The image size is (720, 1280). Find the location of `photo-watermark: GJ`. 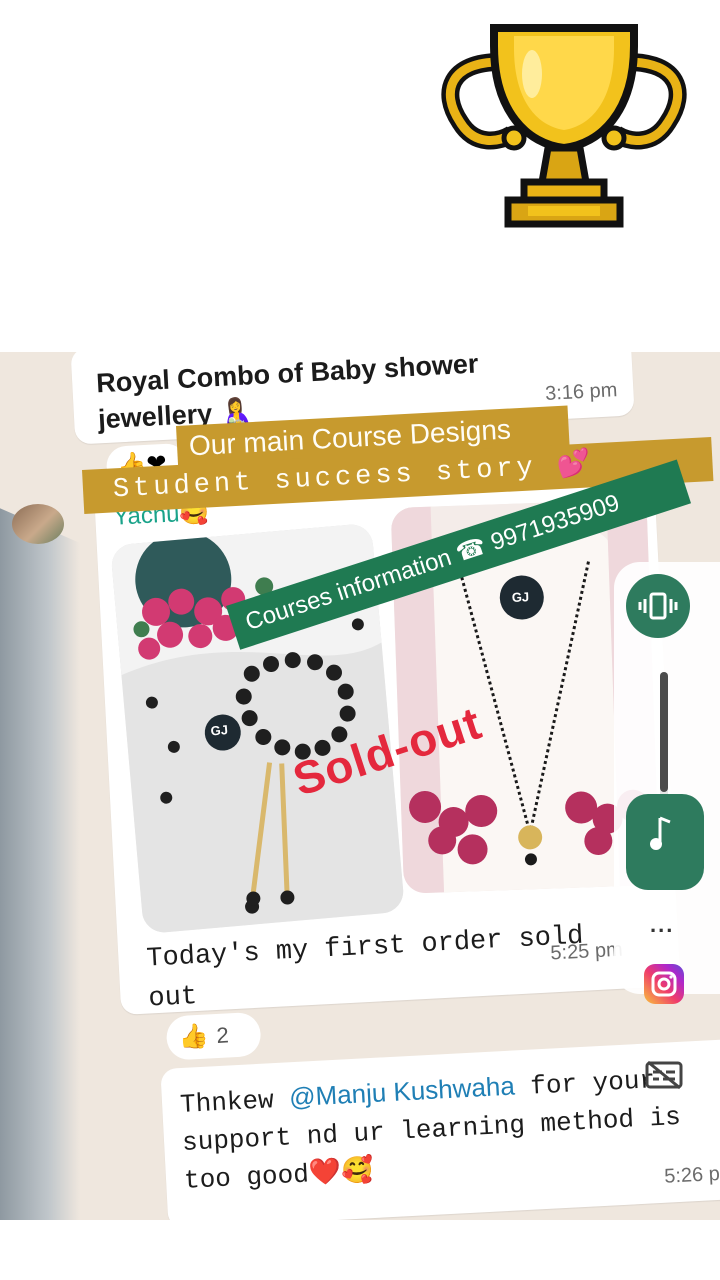

photo-watermark: GJ is located at coordinates (219, 730).